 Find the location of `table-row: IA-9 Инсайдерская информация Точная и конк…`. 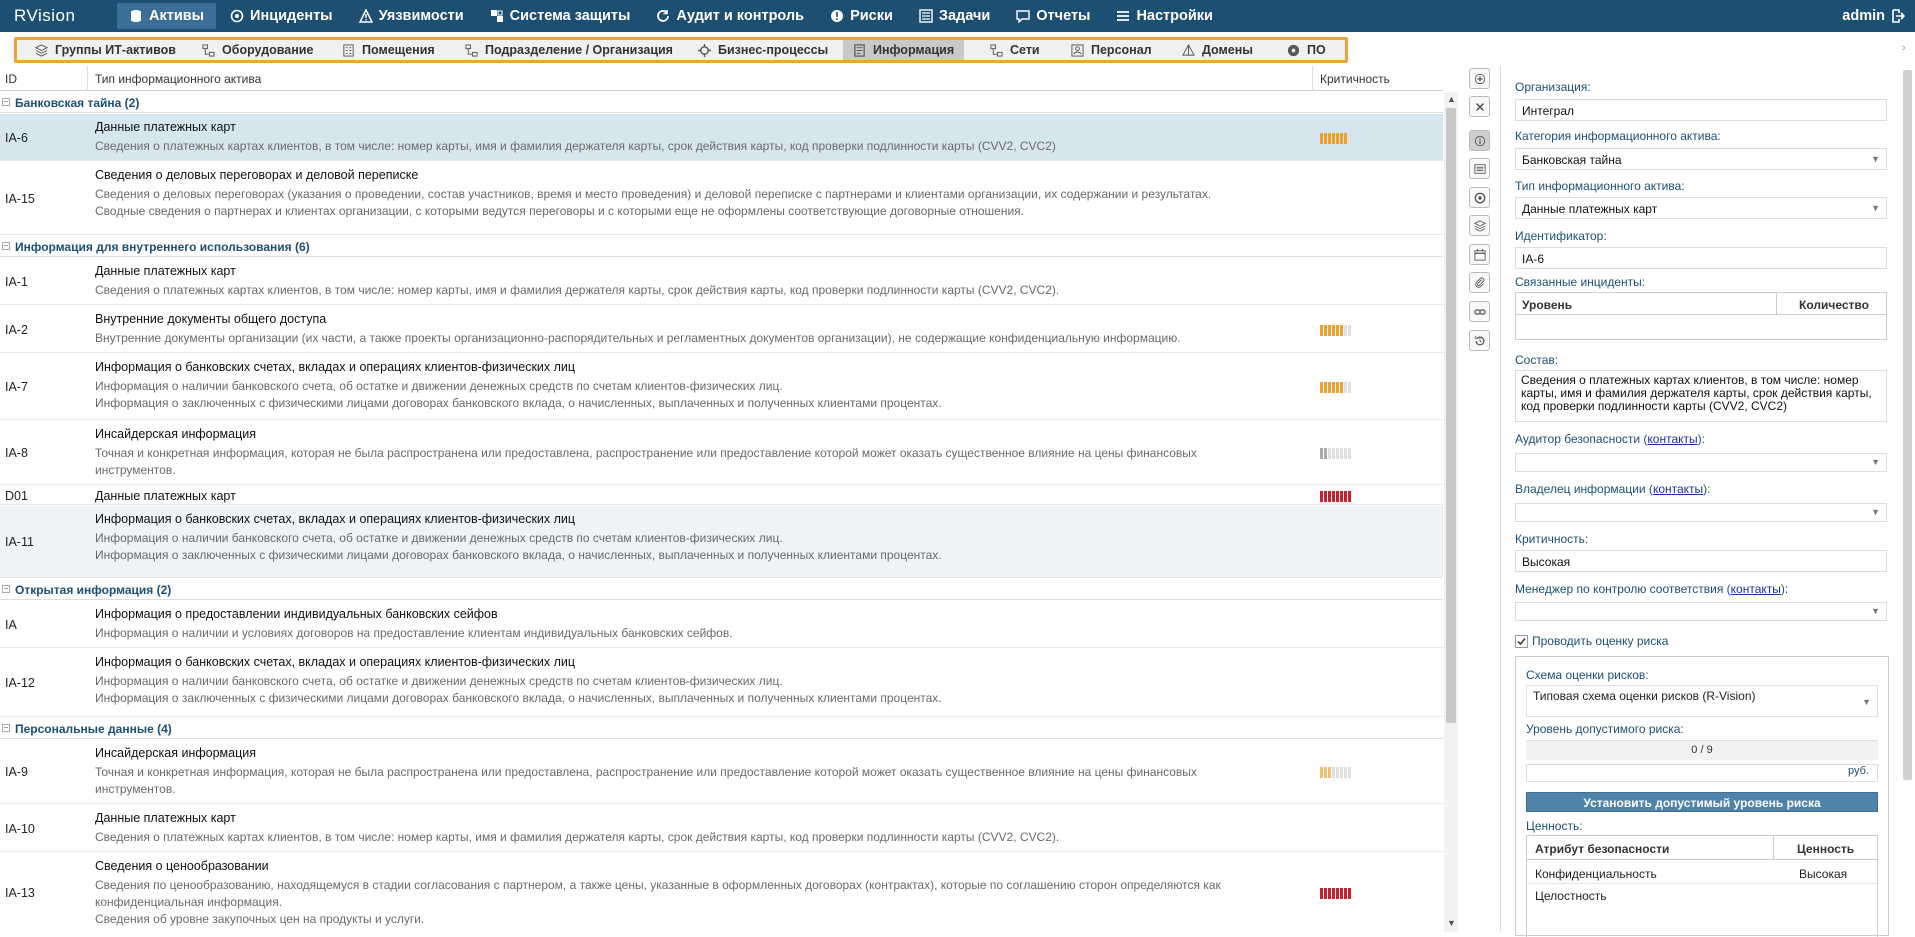

table-row: IA-9 Инсайдерская информация Точная и конк… is located at coordinates (721, 772).